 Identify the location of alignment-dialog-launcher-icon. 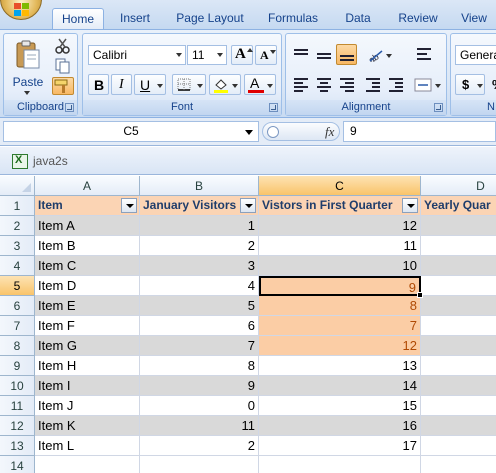
(438, 107).